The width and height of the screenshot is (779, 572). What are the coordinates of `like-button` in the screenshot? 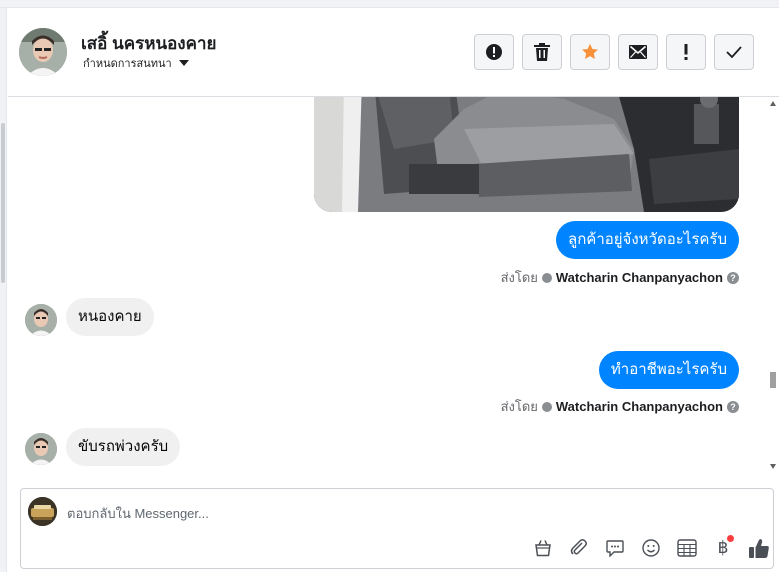 It's located at (759, 548).